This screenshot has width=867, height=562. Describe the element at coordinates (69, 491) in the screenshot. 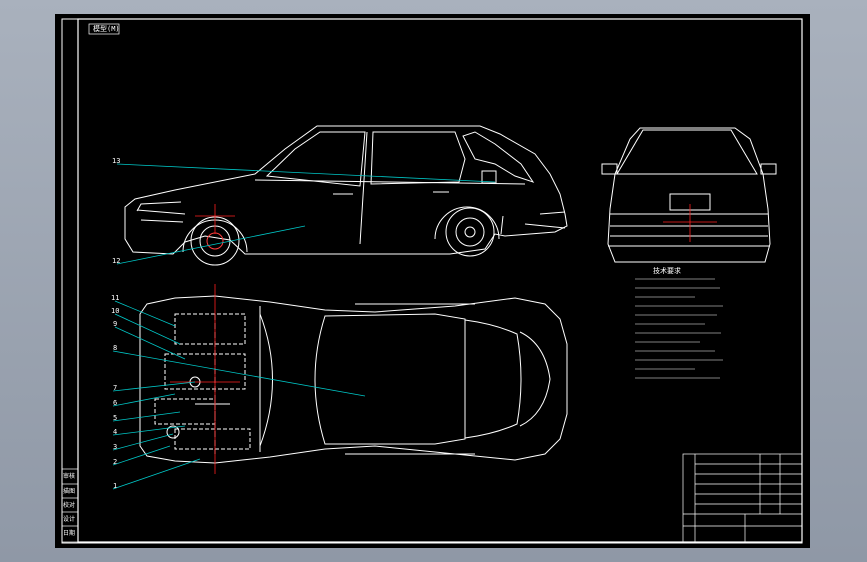

I see `stamp-label-trace: 描图` at that location.